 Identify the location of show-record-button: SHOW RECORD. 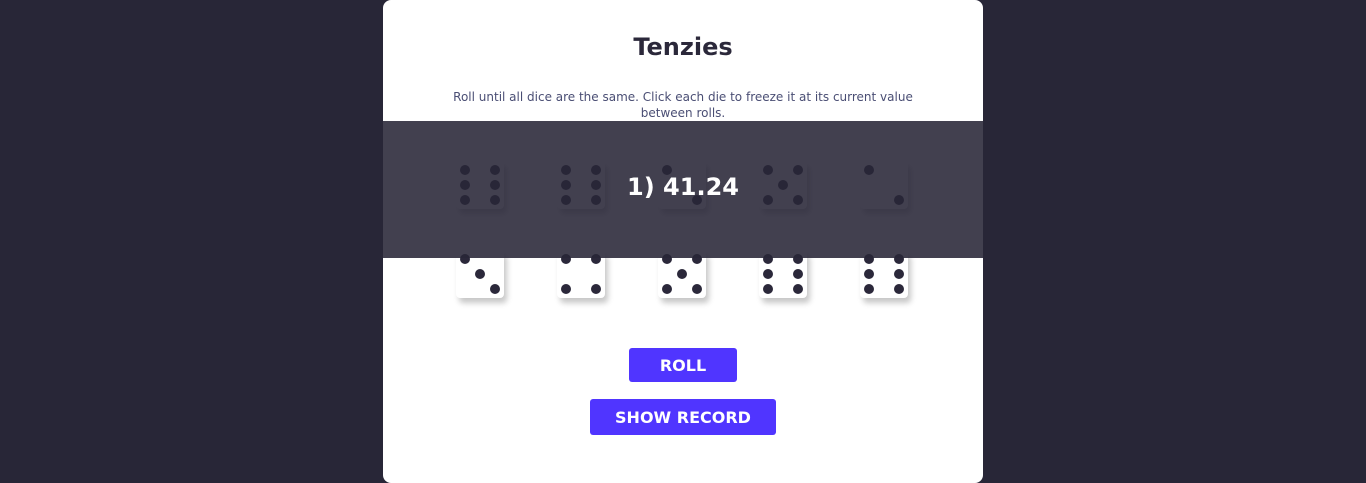
(683, 417).